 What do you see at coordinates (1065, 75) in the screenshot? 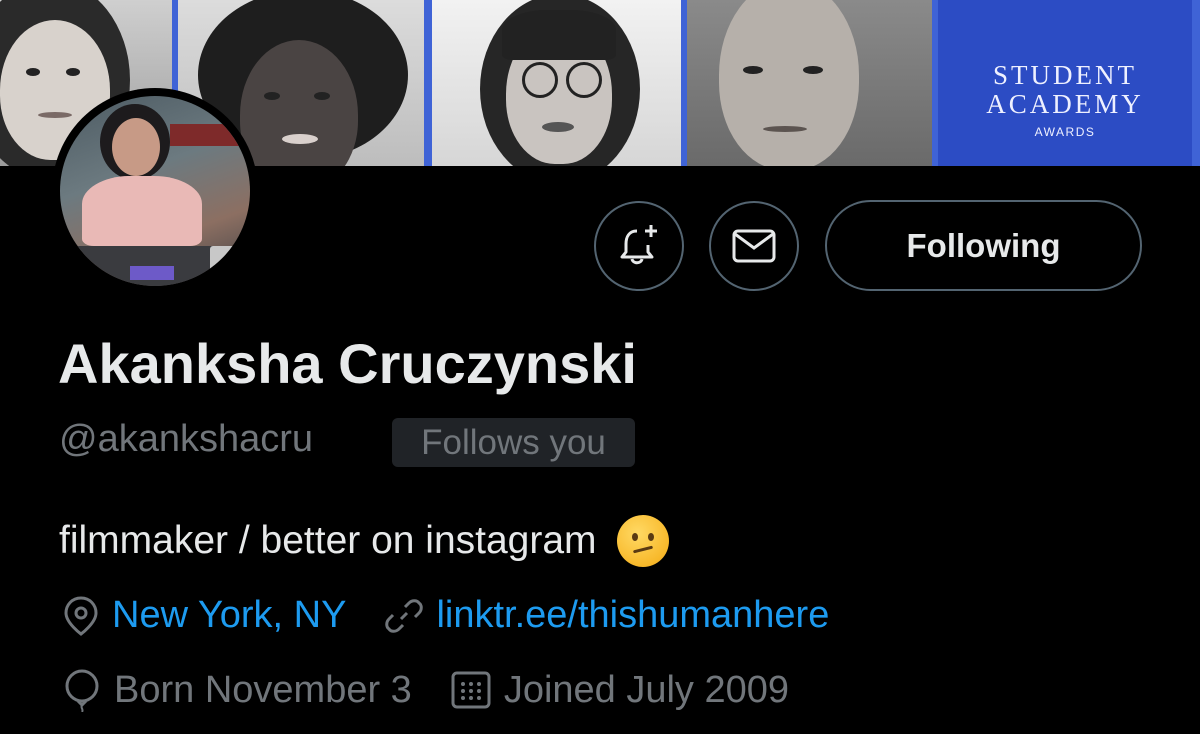
I see `award-line-1: STUDENT` at bounding box center [1065, 75].